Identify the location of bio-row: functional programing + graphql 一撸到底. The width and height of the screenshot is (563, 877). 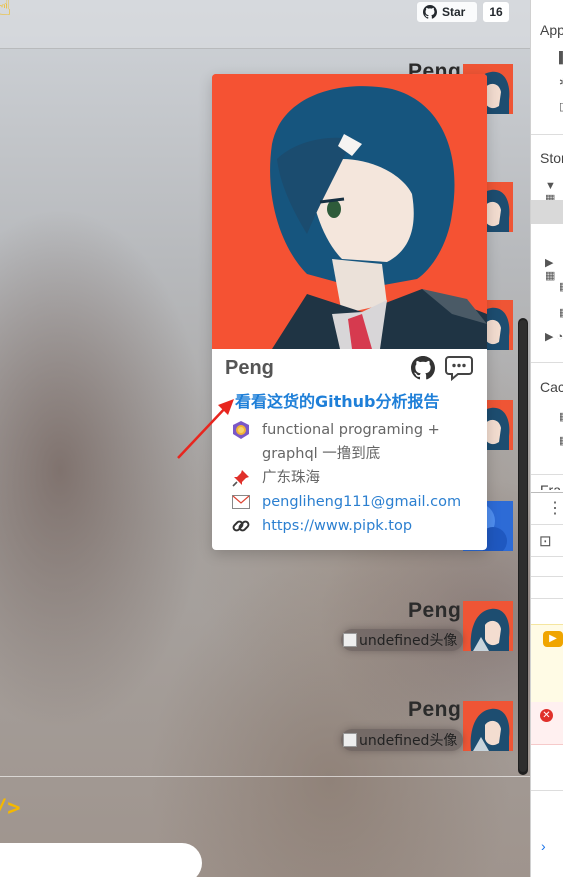
(347, 442).